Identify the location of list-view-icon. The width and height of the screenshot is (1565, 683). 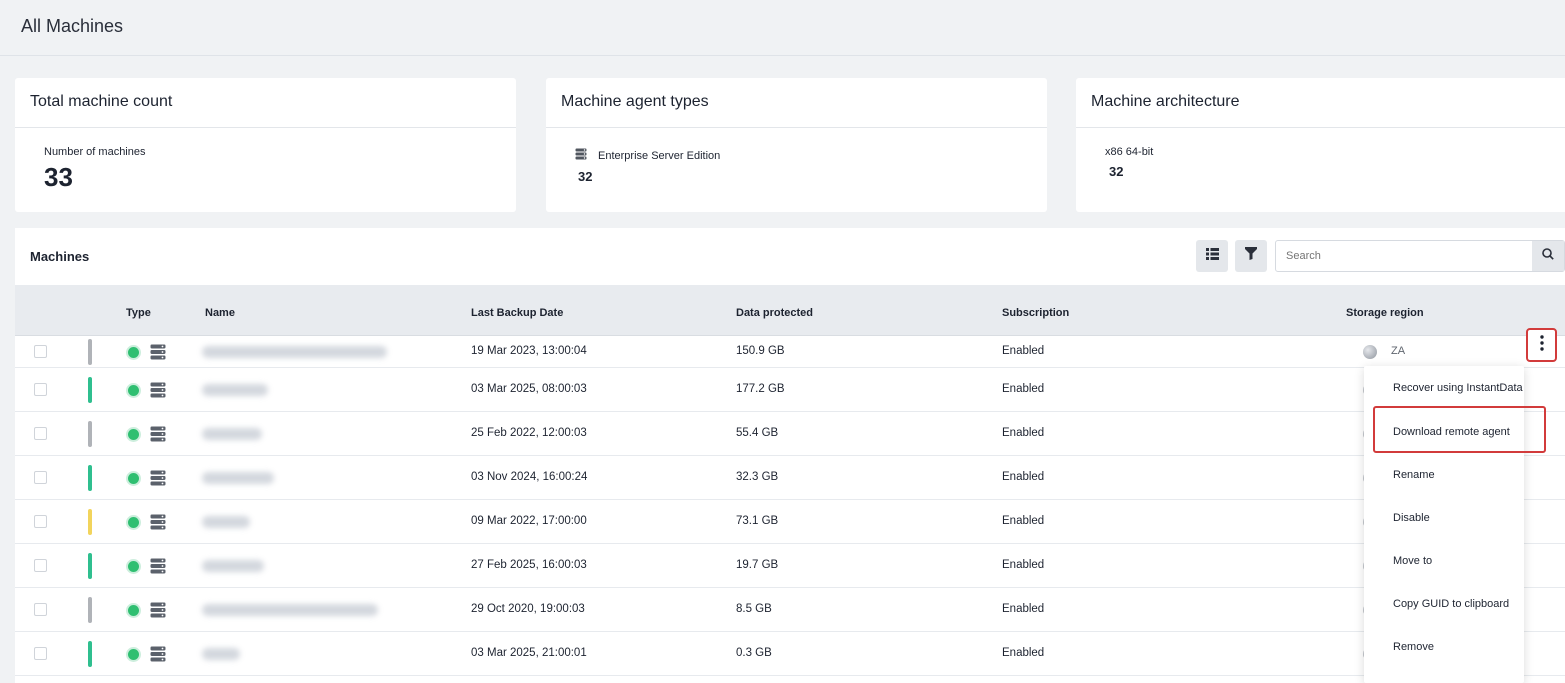
(1212, 256).